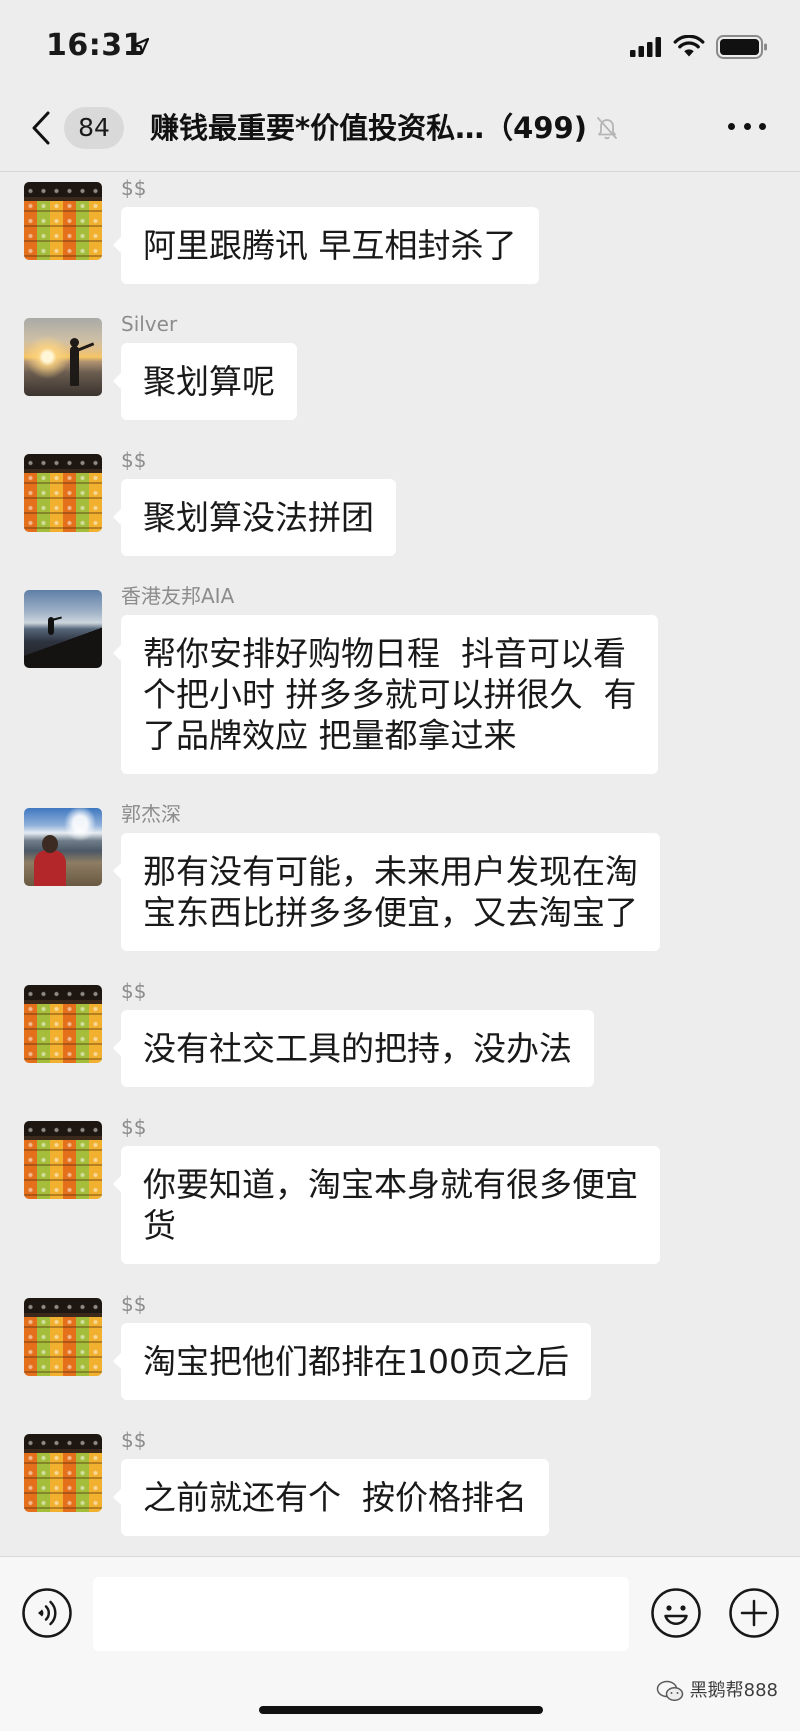 Image resolution: width=800 pixels, height=1731 pixels. What do you see at coordinates (178, 596) in the screenshot?
I see `sender-name: 香港友邦AIA` at bounding box center [178, 596].